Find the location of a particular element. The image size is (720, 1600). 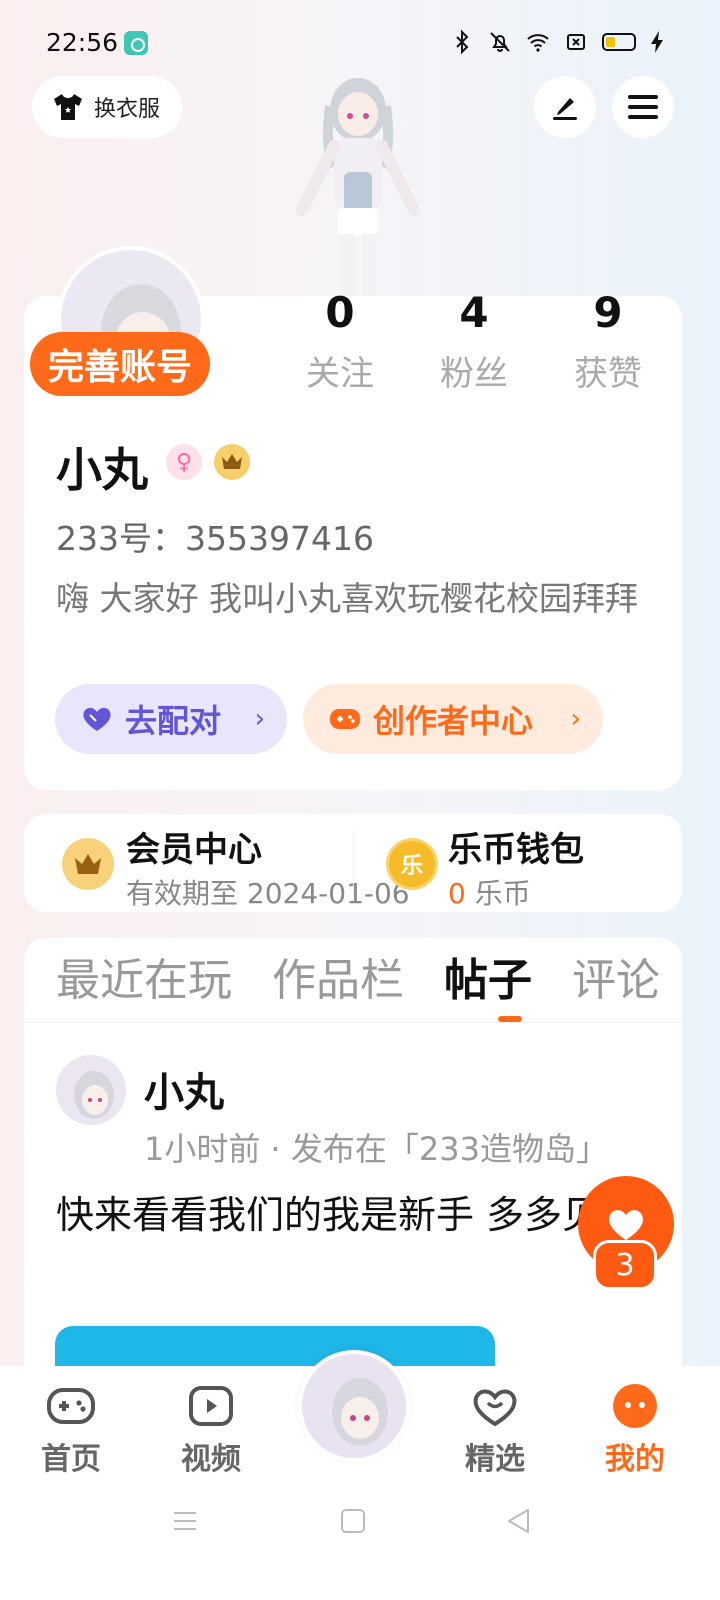

face-icon is located at coordinates (635, 1406).